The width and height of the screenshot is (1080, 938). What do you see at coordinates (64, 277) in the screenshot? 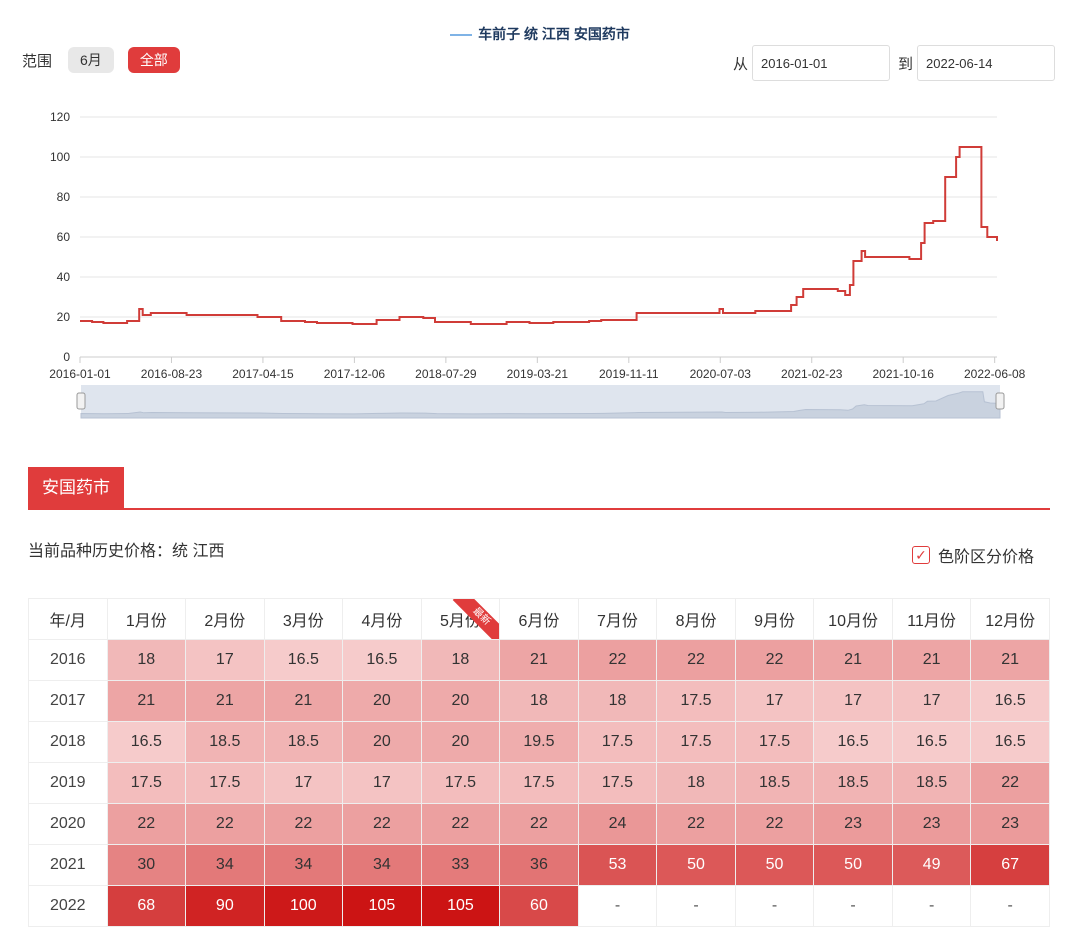
I see `y-tick-label: 40` at bounding box center [64, 277].